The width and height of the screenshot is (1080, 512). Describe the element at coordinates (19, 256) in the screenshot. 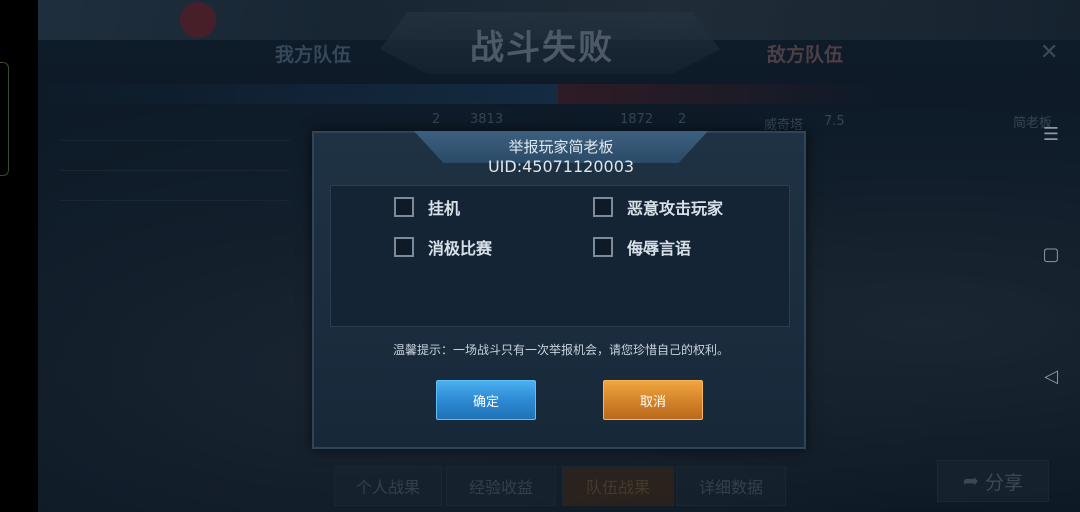

I see `device-left-edge` at that location.